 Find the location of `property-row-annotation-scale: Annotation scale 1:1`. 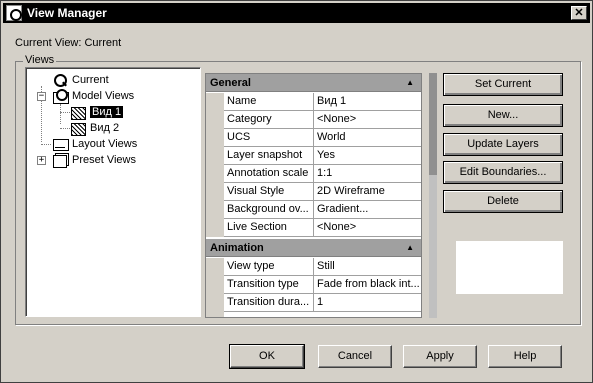

property-row-annotation-scale: Annotation scale 1:1 is located at coordinates (322, 174).